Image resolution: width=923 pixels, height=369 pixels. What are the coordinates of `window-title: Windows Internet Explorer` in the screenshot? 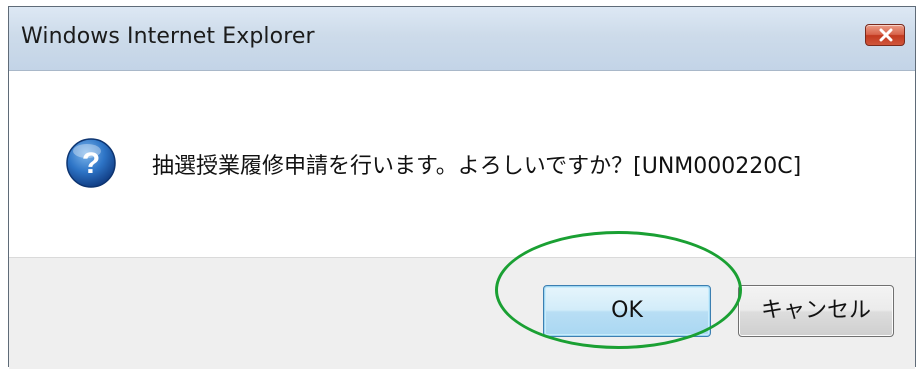 It's located at (168, 36).